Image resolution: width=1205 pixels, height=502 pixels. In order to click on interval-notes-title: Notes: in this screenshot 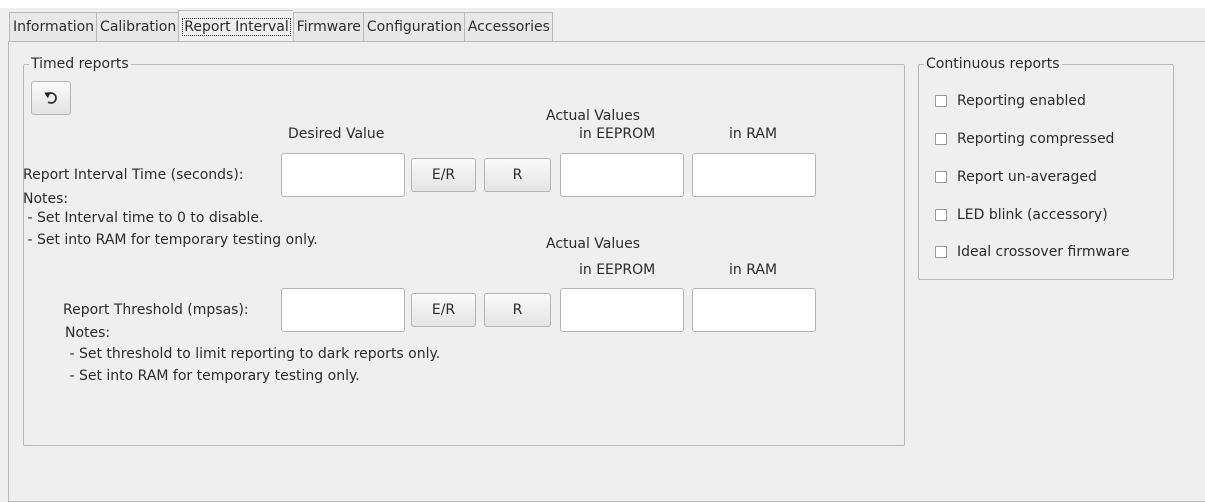, I will do `click(46, 199)`.